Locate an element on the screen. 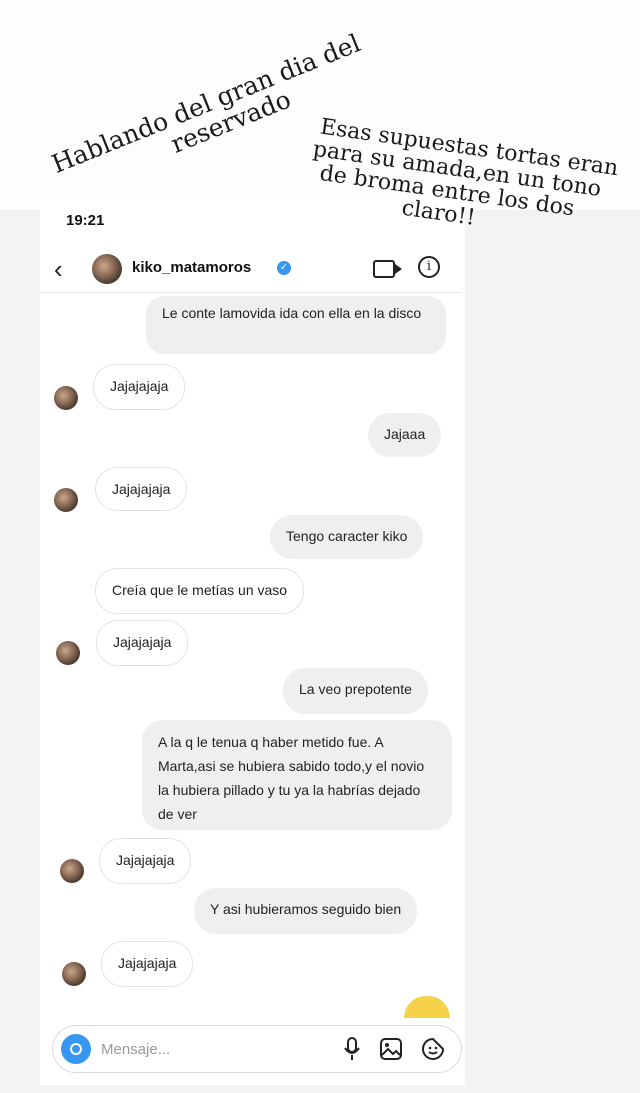  message-text: Tengo caracter kiko is located at coordinates (347, 536).